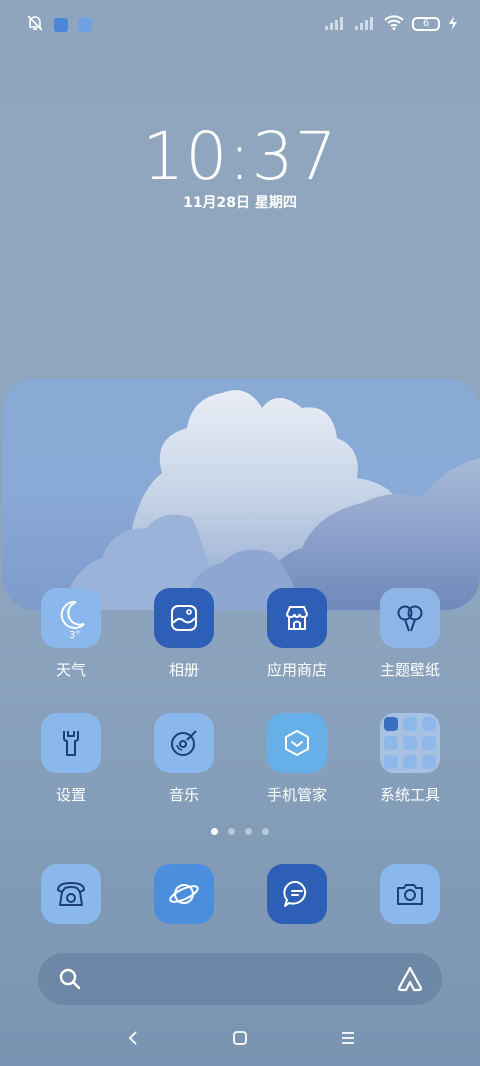 Image resolution: width=480 pixels, height=1066 pixels. What do you see at coordinates (348, 1038) in the screenshot?
I see `recents-menu-icon` at bounding box center [348, 1038].